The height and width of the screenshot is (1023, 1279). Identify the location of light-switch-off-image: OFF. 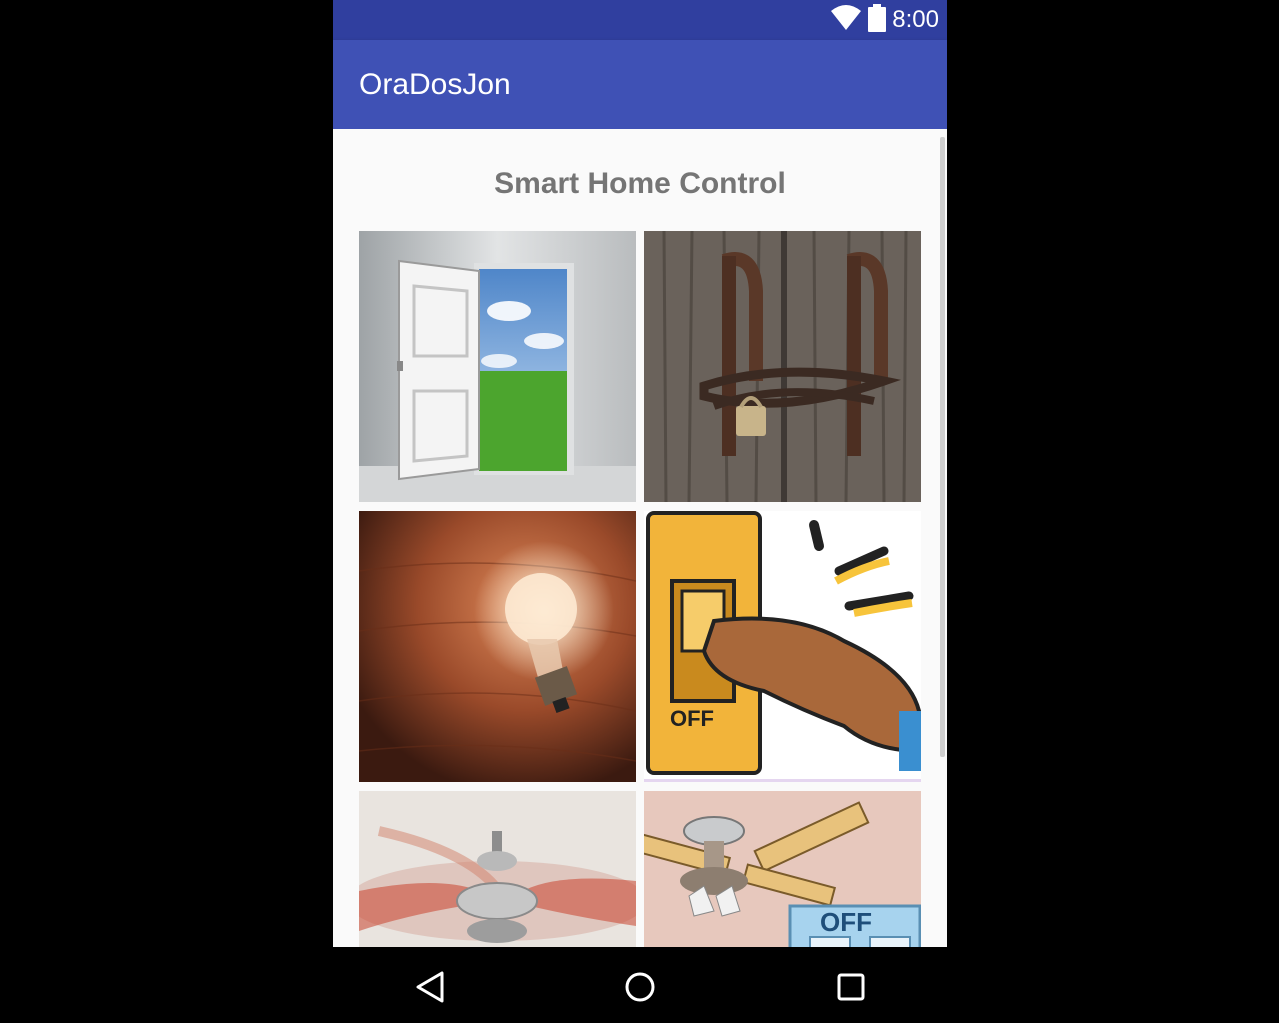
(782, 646).